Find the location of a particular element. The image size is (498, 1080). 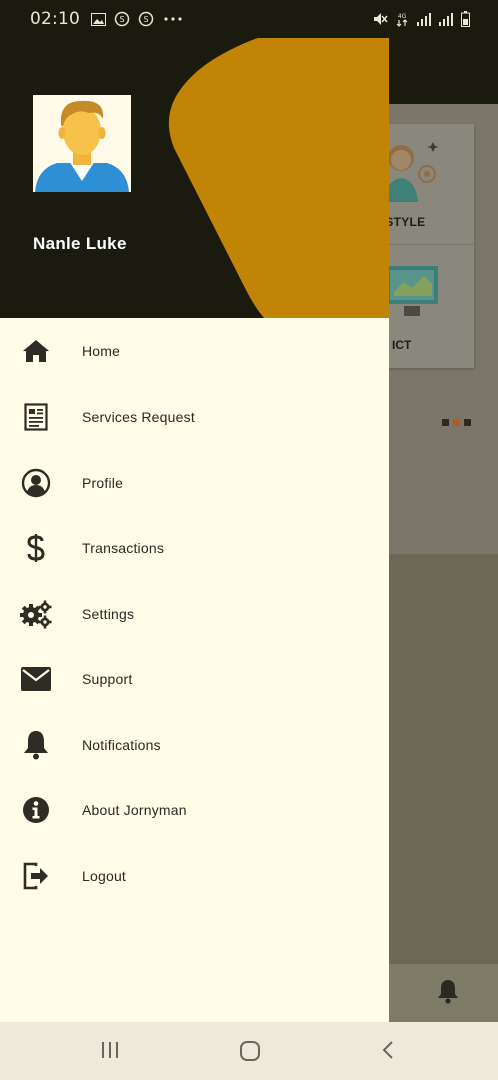

data-saver-icon-2: S is located at coordinates (146, 19).